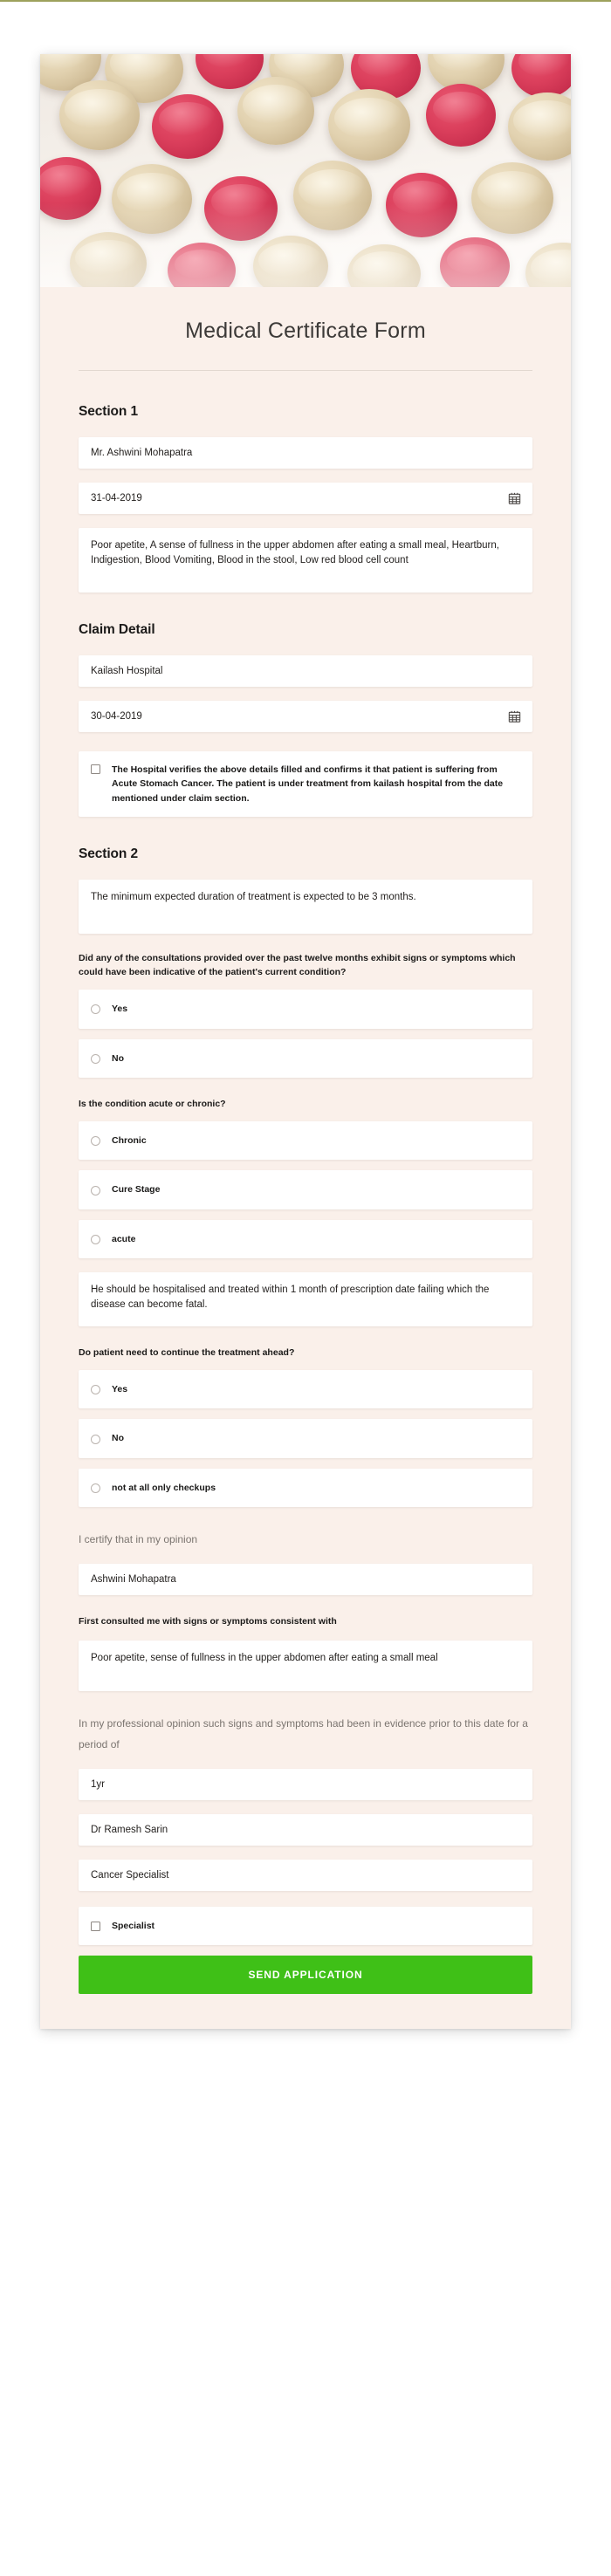  I want to click on radio-option-chronic: Chronic, so click(305, 1141).